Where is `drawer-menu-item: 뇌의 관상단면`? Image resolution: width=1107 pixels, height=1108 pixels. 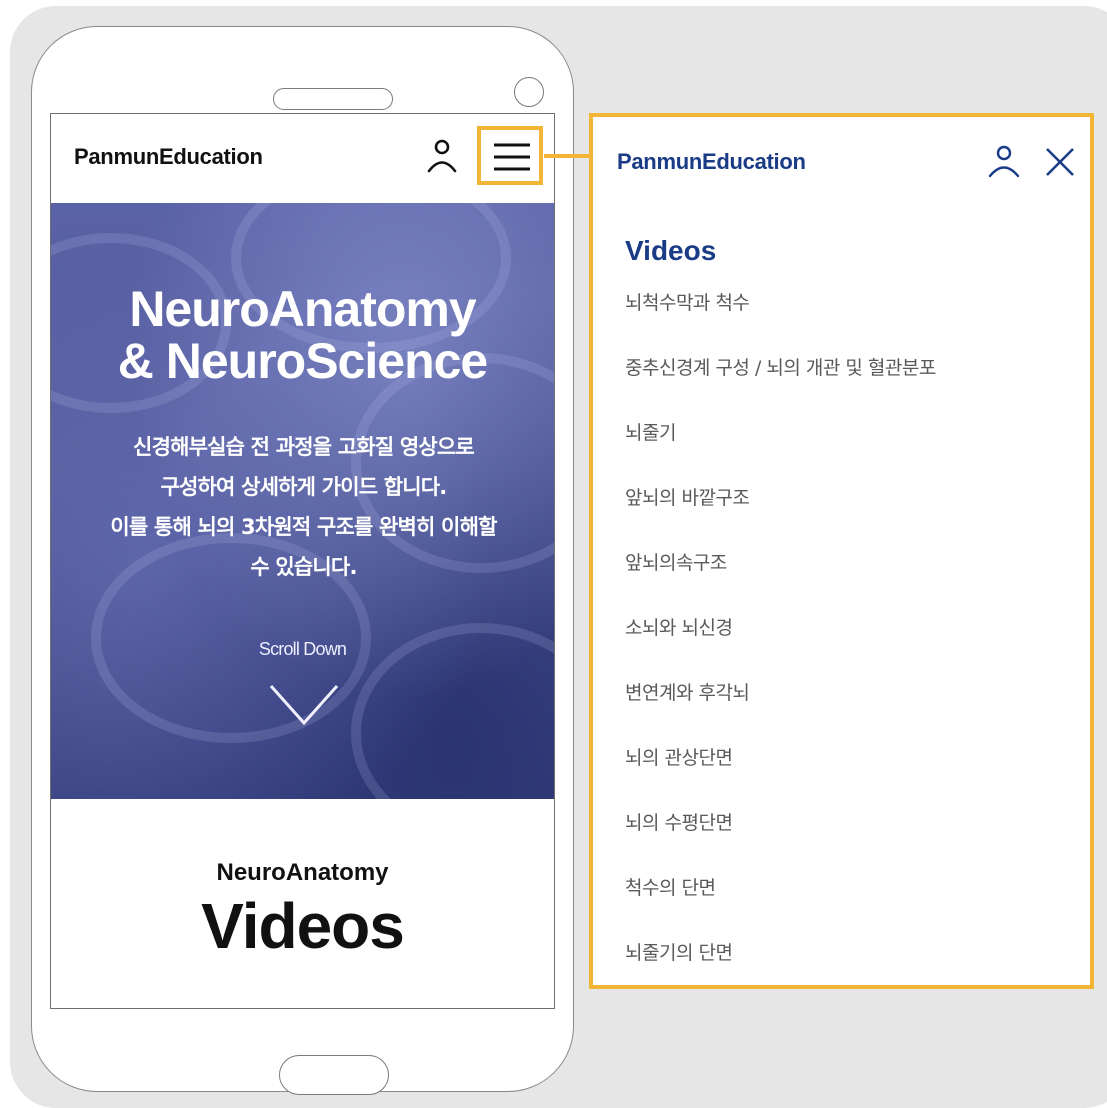 drawer-menu-item: 뇌의 관상단면 is located at coordinates (780, 780).